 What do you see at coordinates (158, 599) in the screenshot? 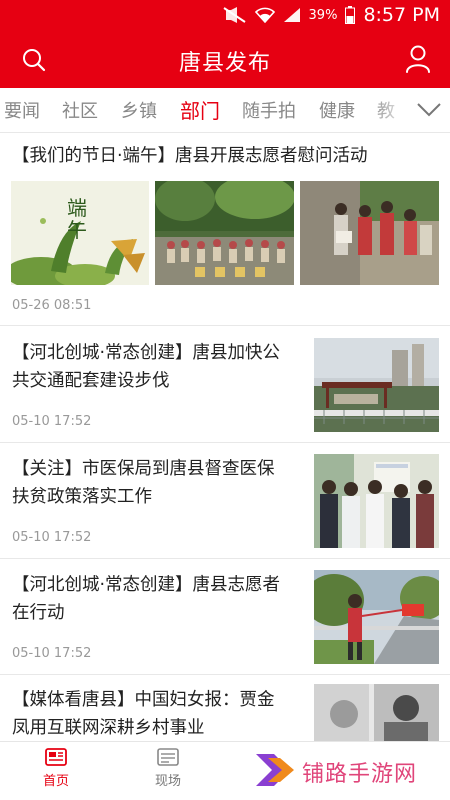
I see `article-title: 【河北创城·常态创建】唐县志愿者 在行动` at bounding box center [158, 599].